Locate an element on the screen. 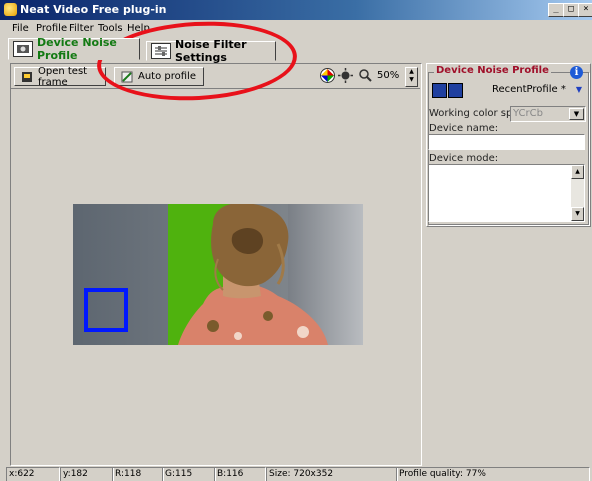 The image size is (592, 481). status-size: Size: 720x352 is located at coordinates (332, 474).